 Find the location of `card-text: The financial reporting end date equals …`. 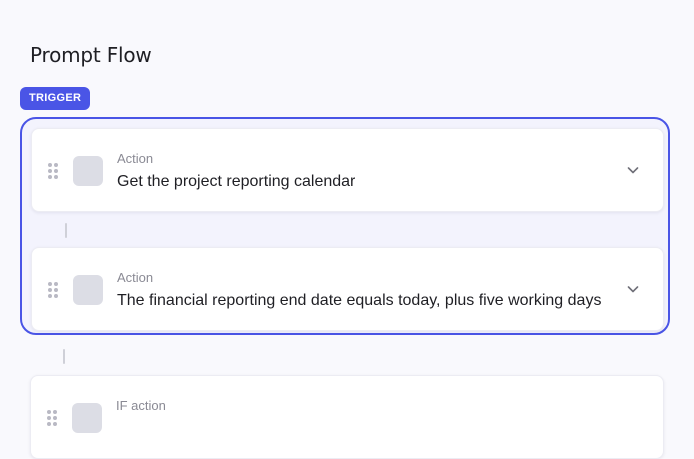

card-text: The financial reporting end date equals … is located at coordinates (359, 300).